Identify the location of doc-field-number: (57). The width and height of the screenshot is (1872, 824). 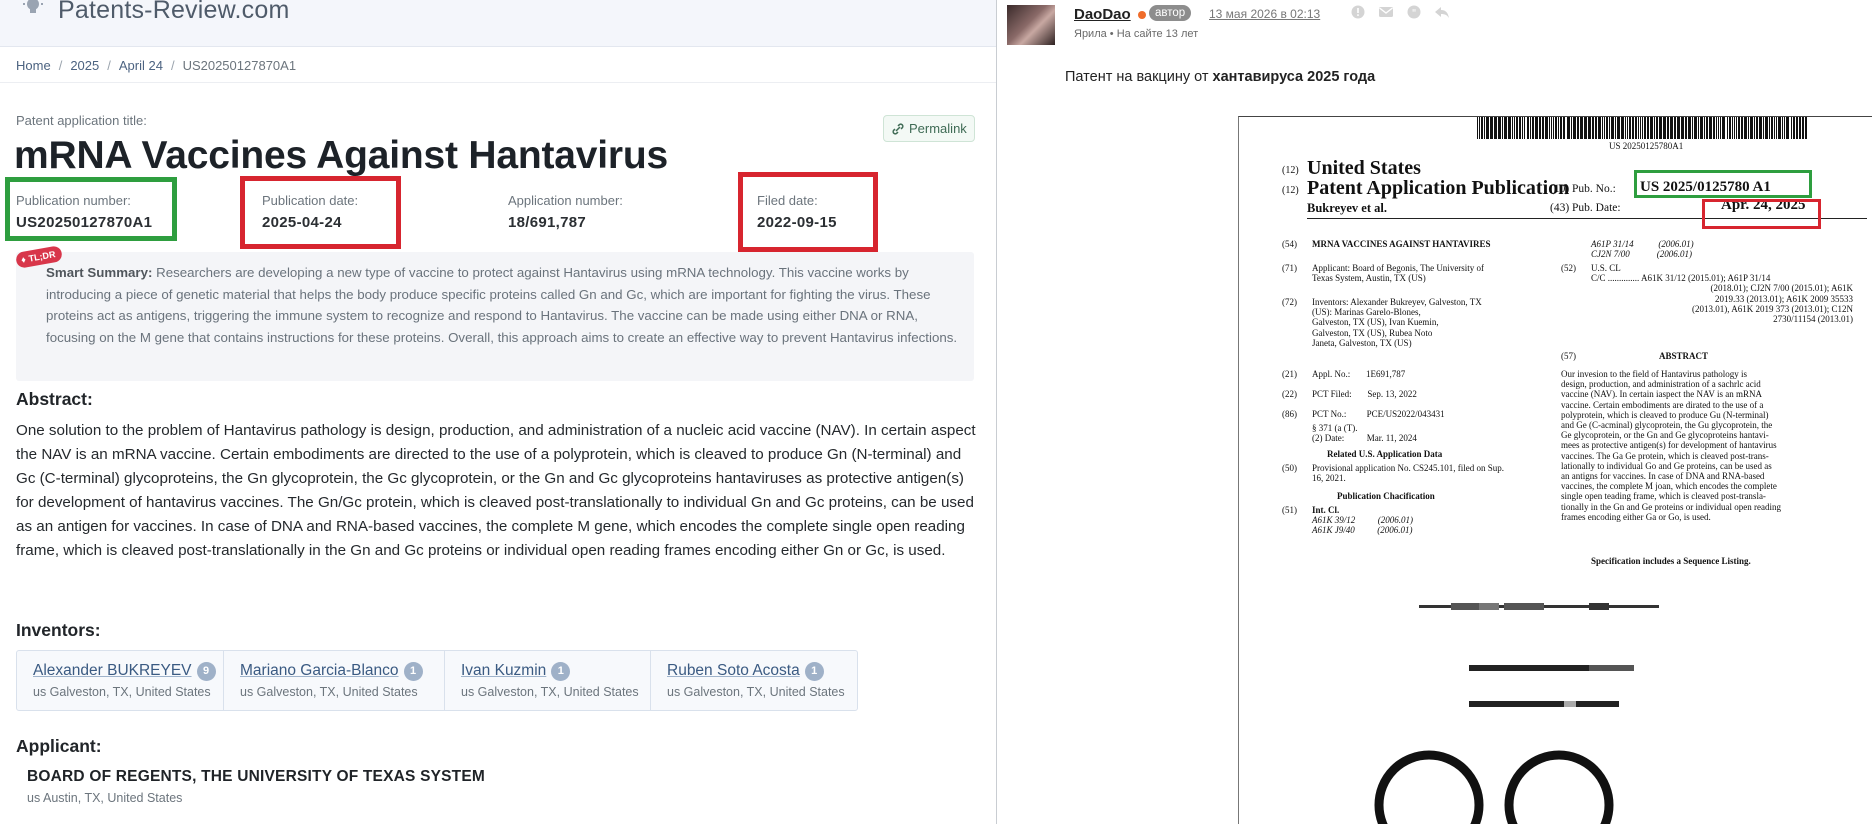
(1568, 356).